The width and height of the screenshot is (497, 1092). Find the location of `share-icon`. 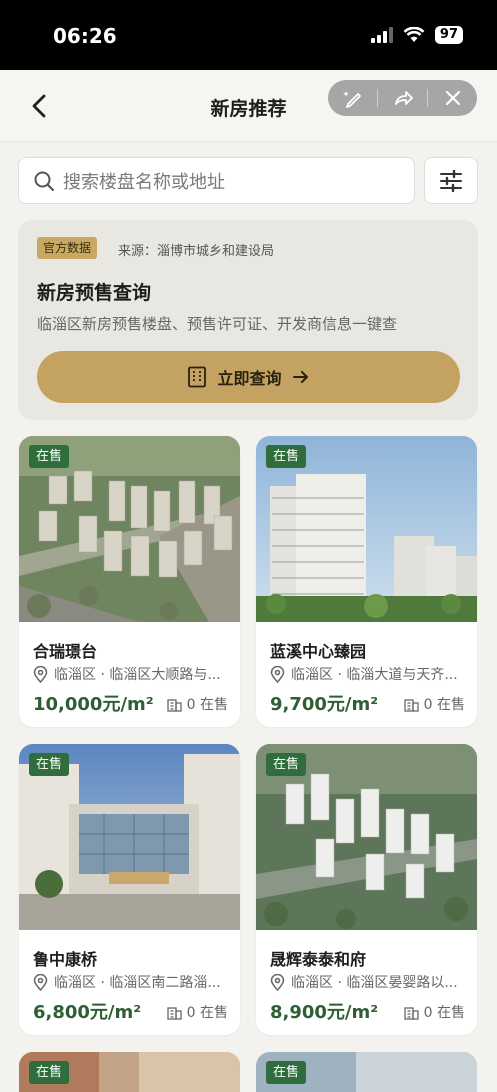

share-icon is located at coordinates (403, 98).